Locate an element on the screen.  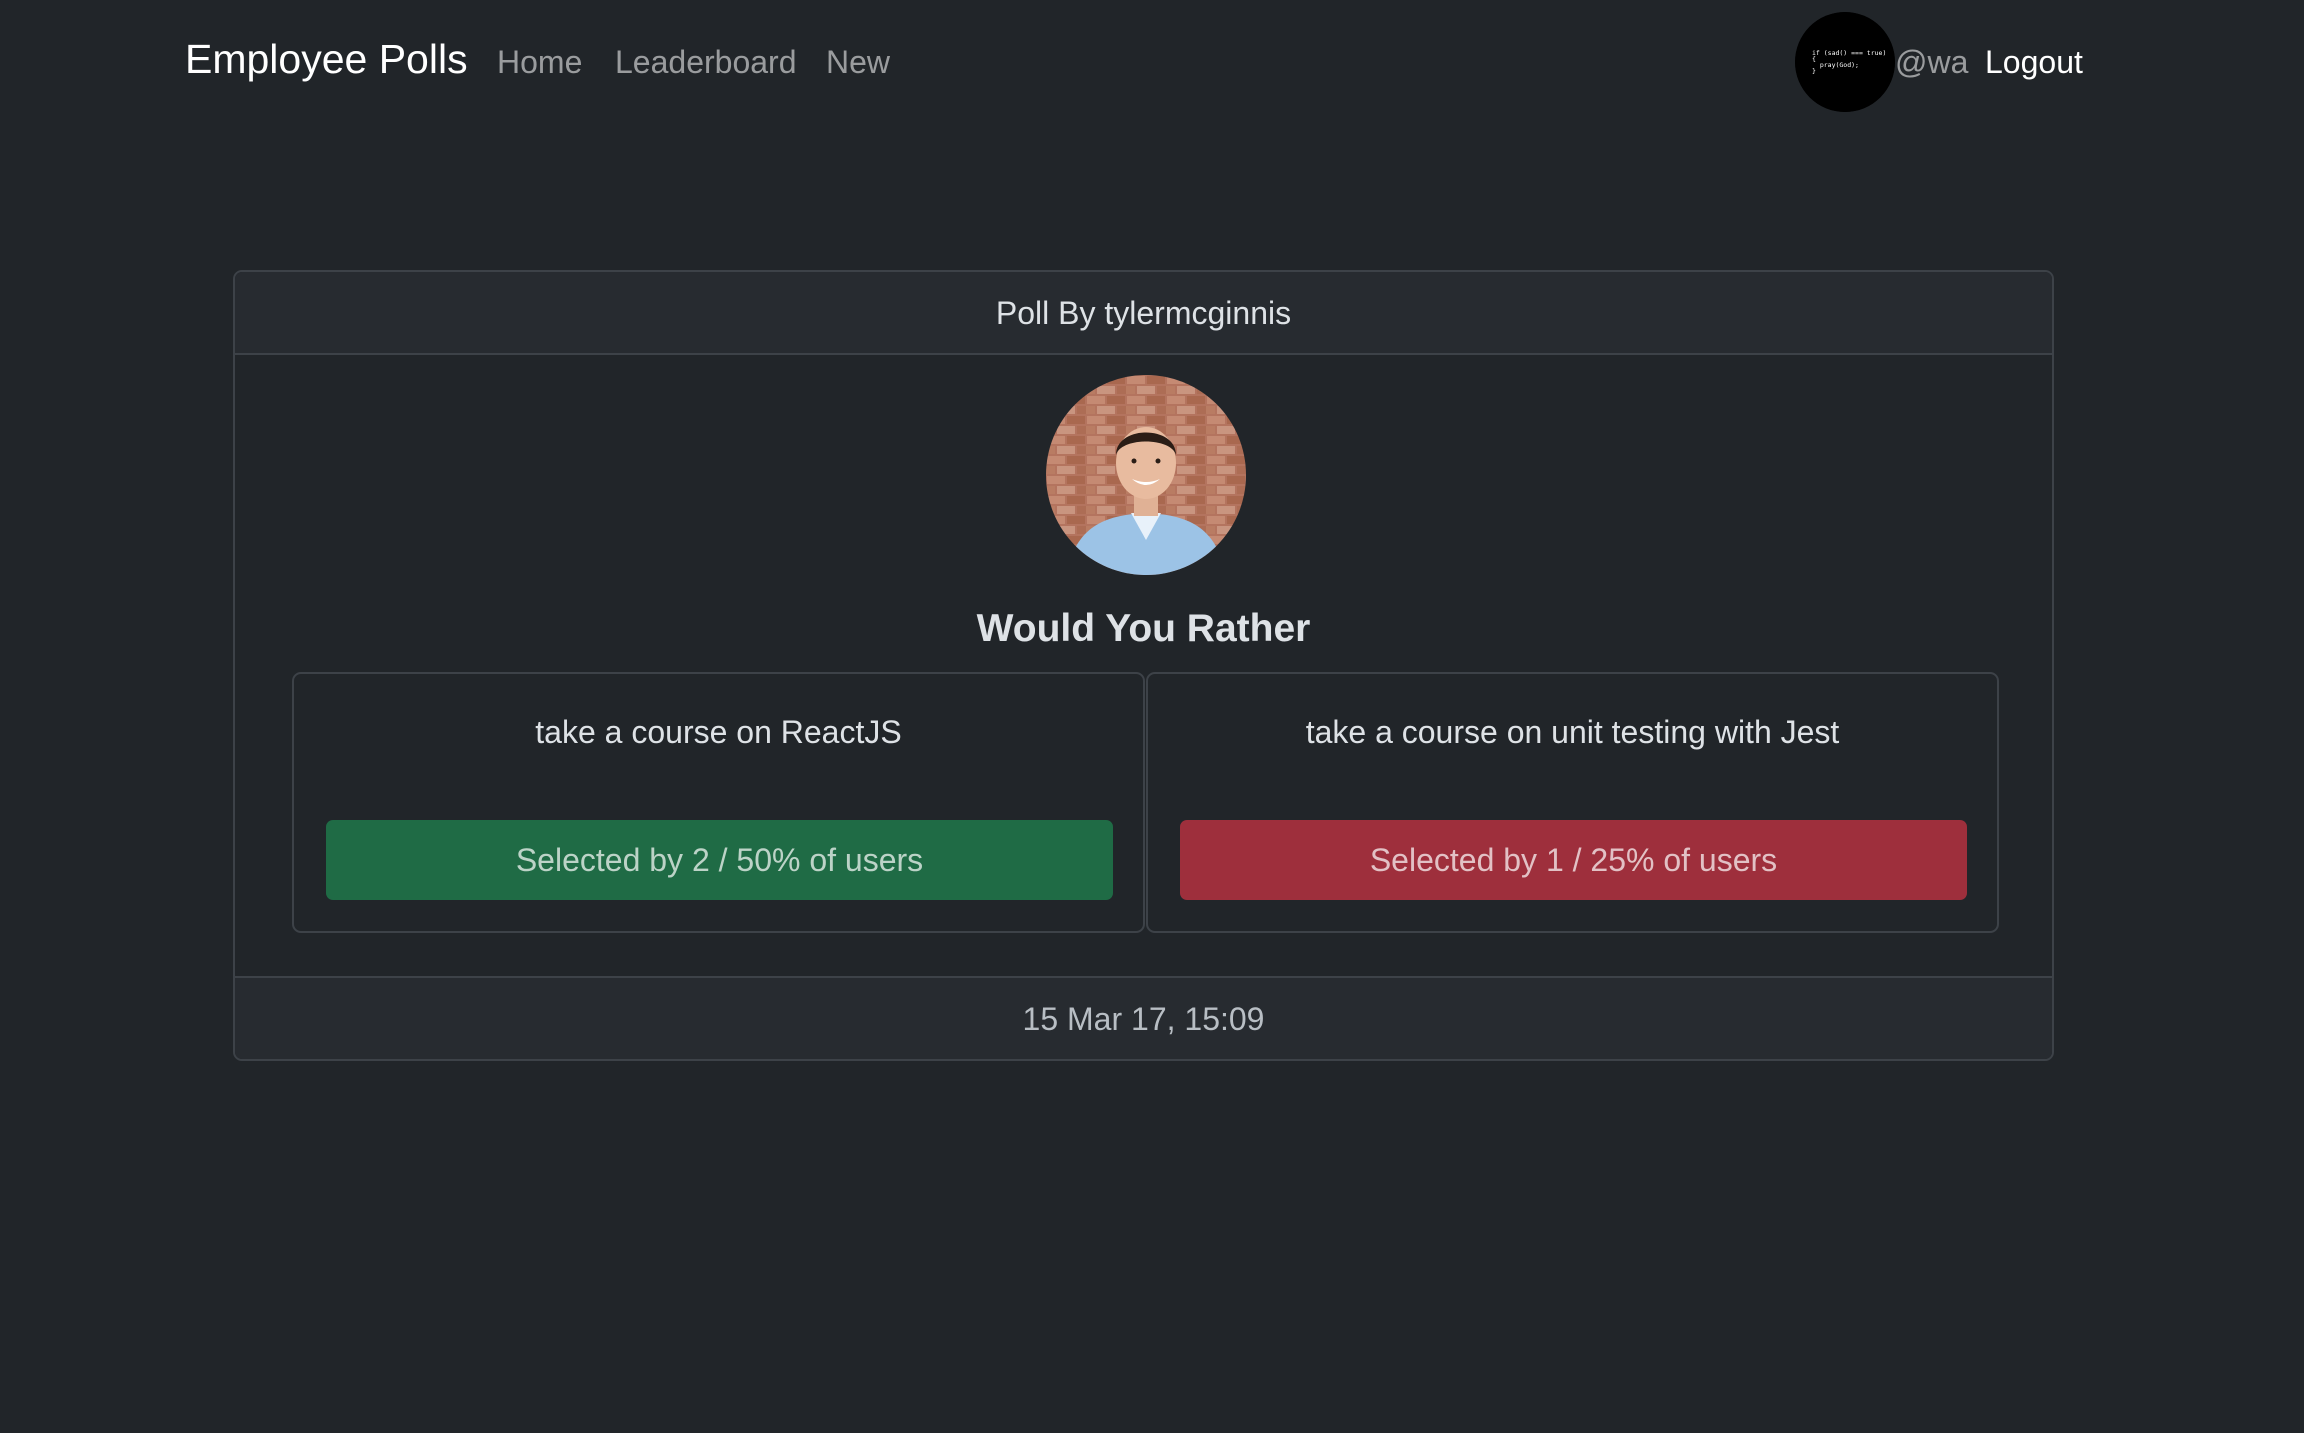
author-avatar is located at coordinates (1146, 475).